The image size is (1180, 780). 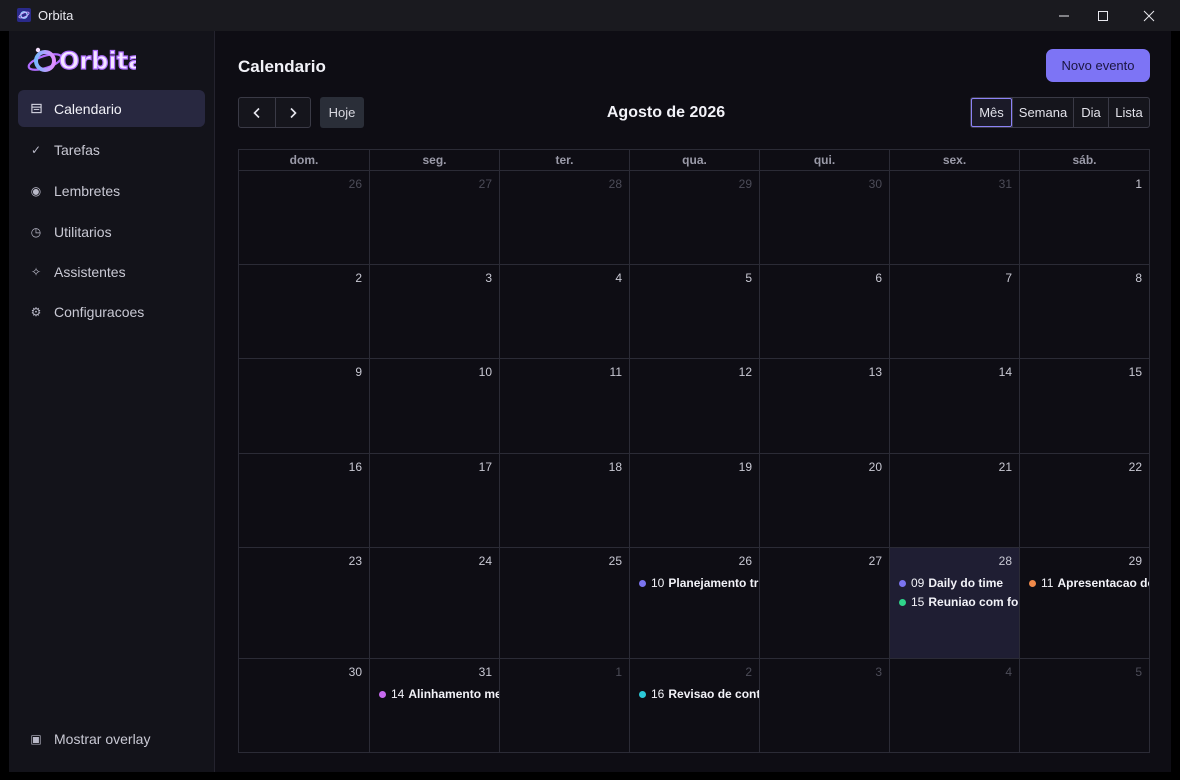 What do you see at coordinates (485, 467) in the screenshot?
I see `day-number: 17` at bounding box center [485, 467].